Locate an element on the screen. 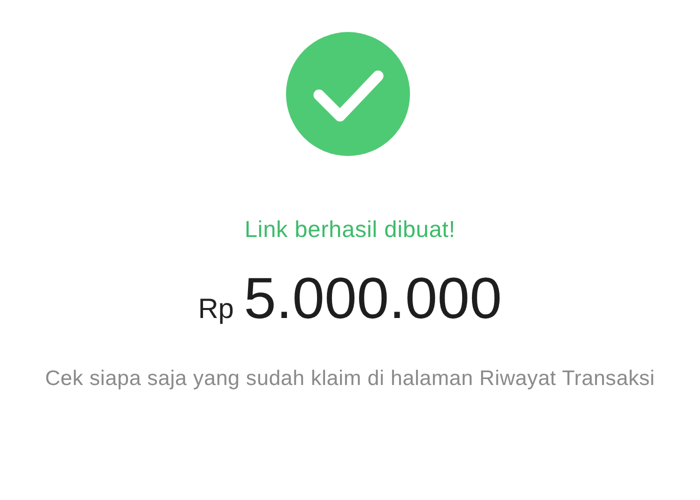 Image resolution: width=700 pixels, height=500 pixels. amount-text: 5.000.000 is located at coordinates (373, 298).